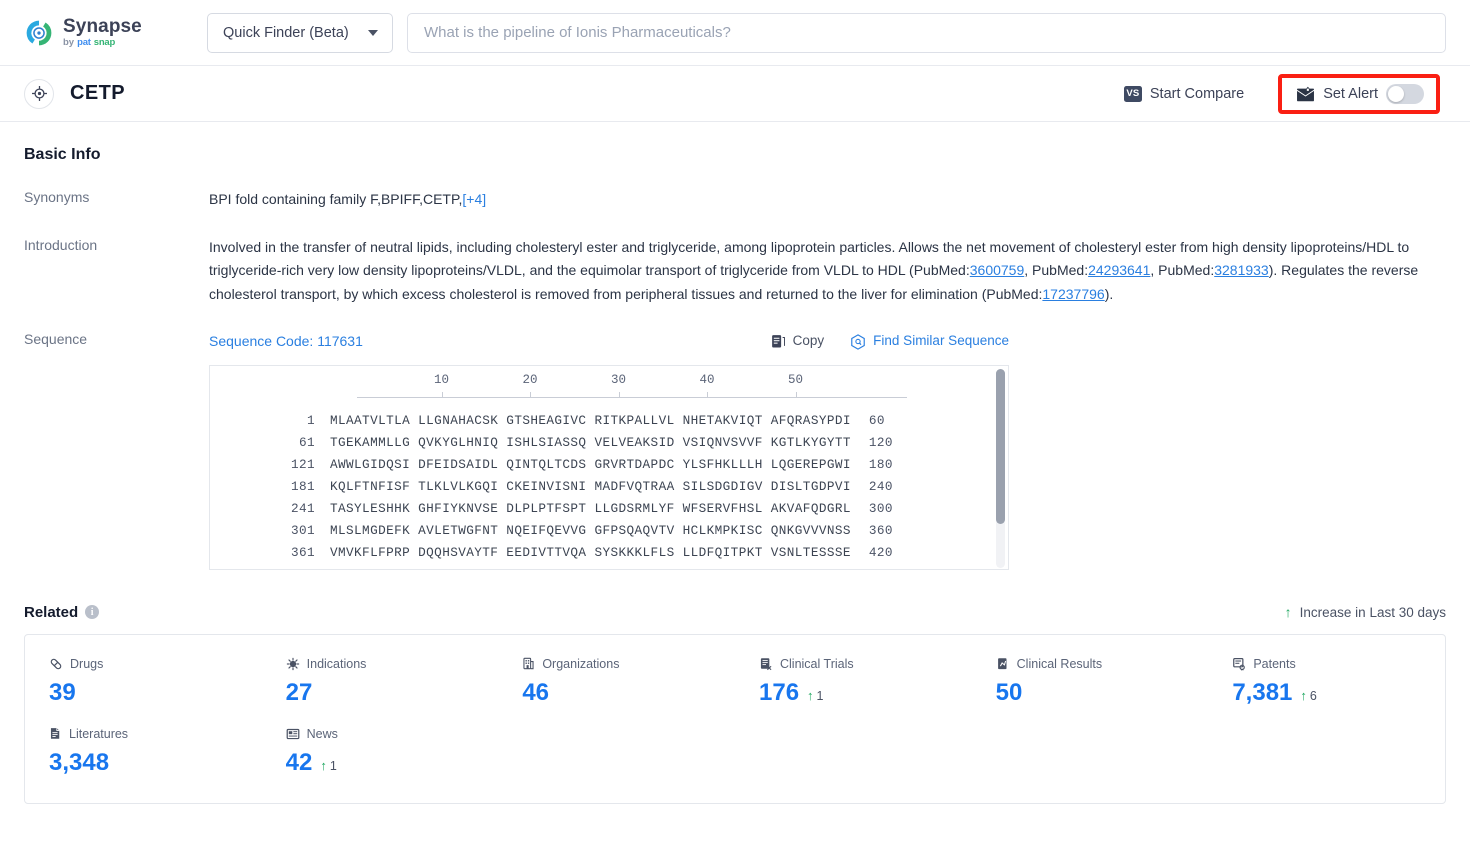 The height and width of the screenshot is (852, 1470). Describe the element at coordinates (306, 442) in the screenshot. I see `sequence-line-start: 61` at that location.